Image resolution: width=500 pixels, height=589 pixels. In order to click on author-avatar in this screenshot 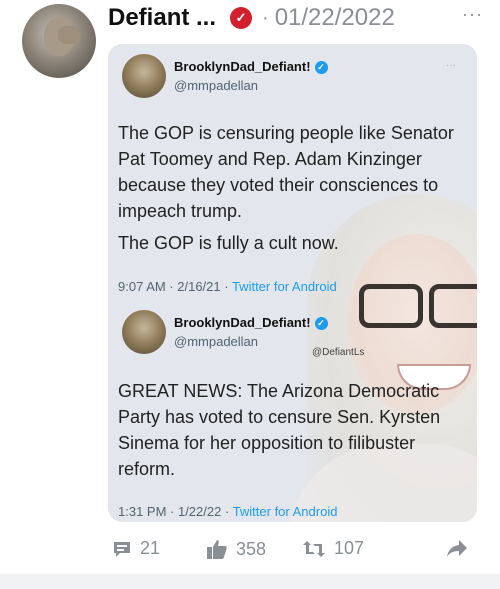, I will do `click(59, 41)`.